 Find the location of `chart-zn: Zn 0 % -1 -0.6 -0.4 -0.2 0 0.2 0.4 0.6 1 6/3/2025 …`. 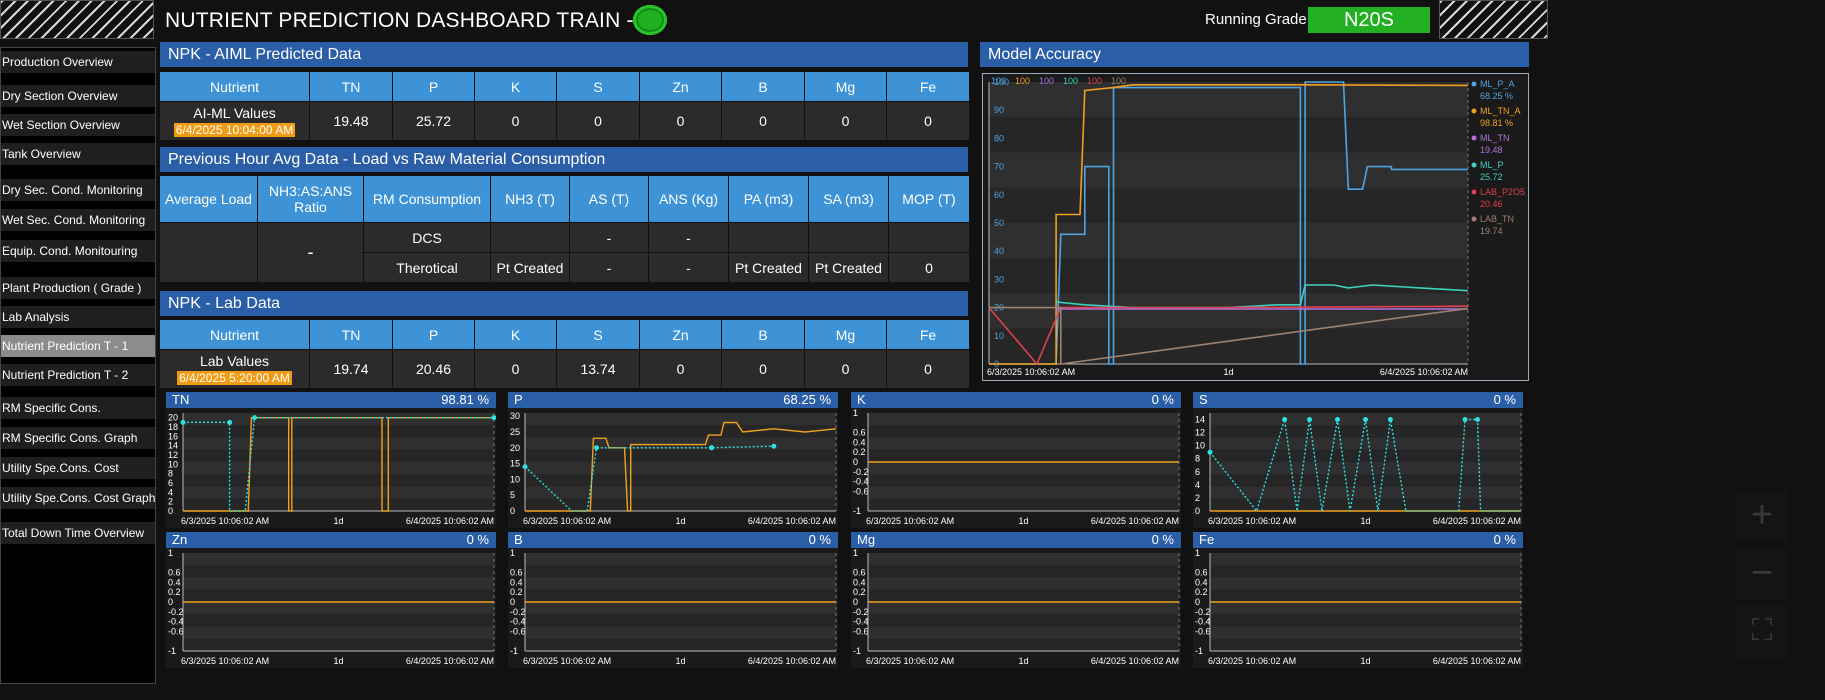

chart-zn: Zn 0 % -1 -0.6 -0.4 -0.2 0 0.2 0.4 0.6 1 6/3/2025 … is located at coordinates (331, 600).